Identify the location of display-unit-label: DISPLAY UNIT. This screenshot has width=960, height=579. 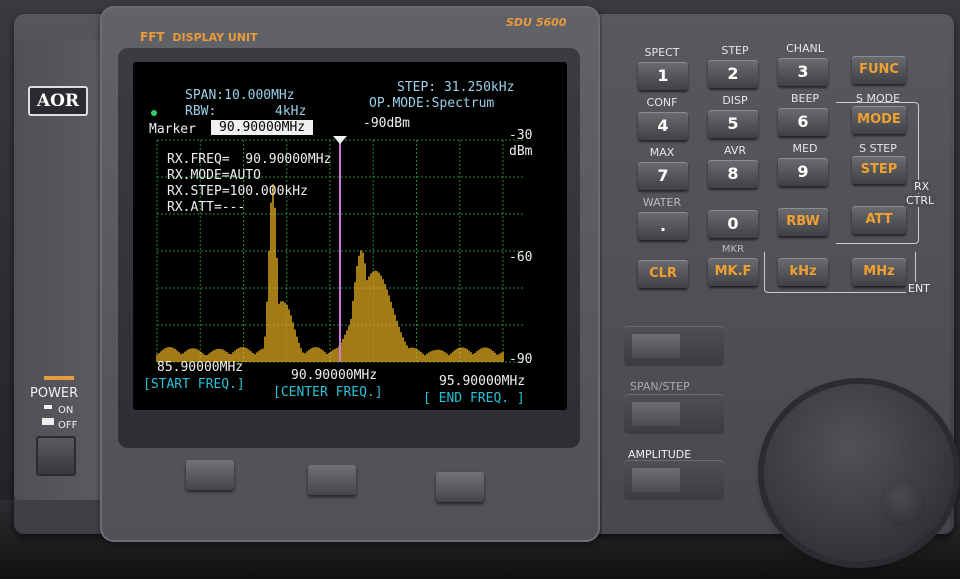
(215, 37).